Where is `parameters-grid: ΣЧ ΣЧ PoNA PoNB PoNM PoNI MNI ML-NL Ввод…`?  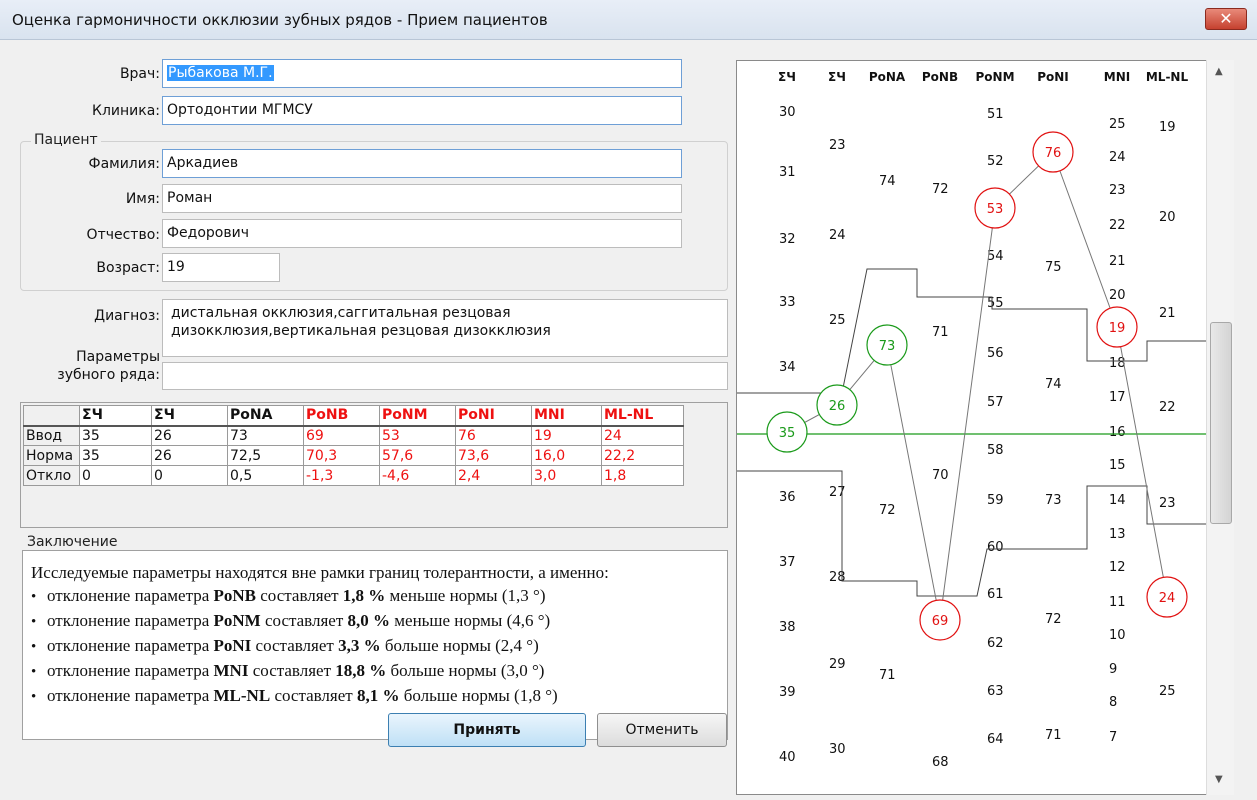 parameters-grid: ΣЧ ΣЧ PoNA PoNB PoNM PoNI MNI ML-NL Ввод… is located at coordinates (374, 465).